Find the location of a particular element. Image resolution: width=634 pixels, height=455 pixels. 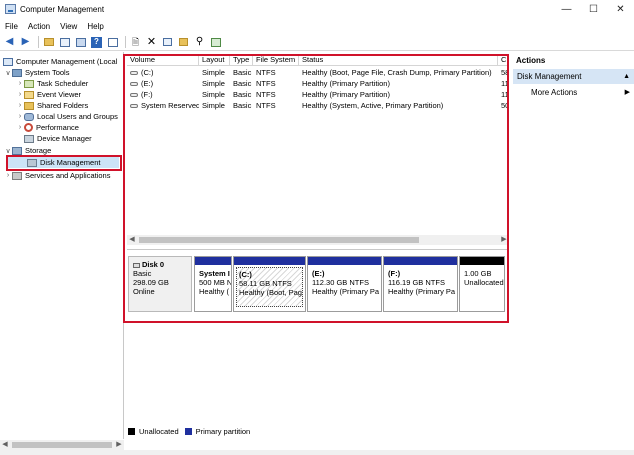

volume-capacity: 58 is located at coordinates (505, 72).